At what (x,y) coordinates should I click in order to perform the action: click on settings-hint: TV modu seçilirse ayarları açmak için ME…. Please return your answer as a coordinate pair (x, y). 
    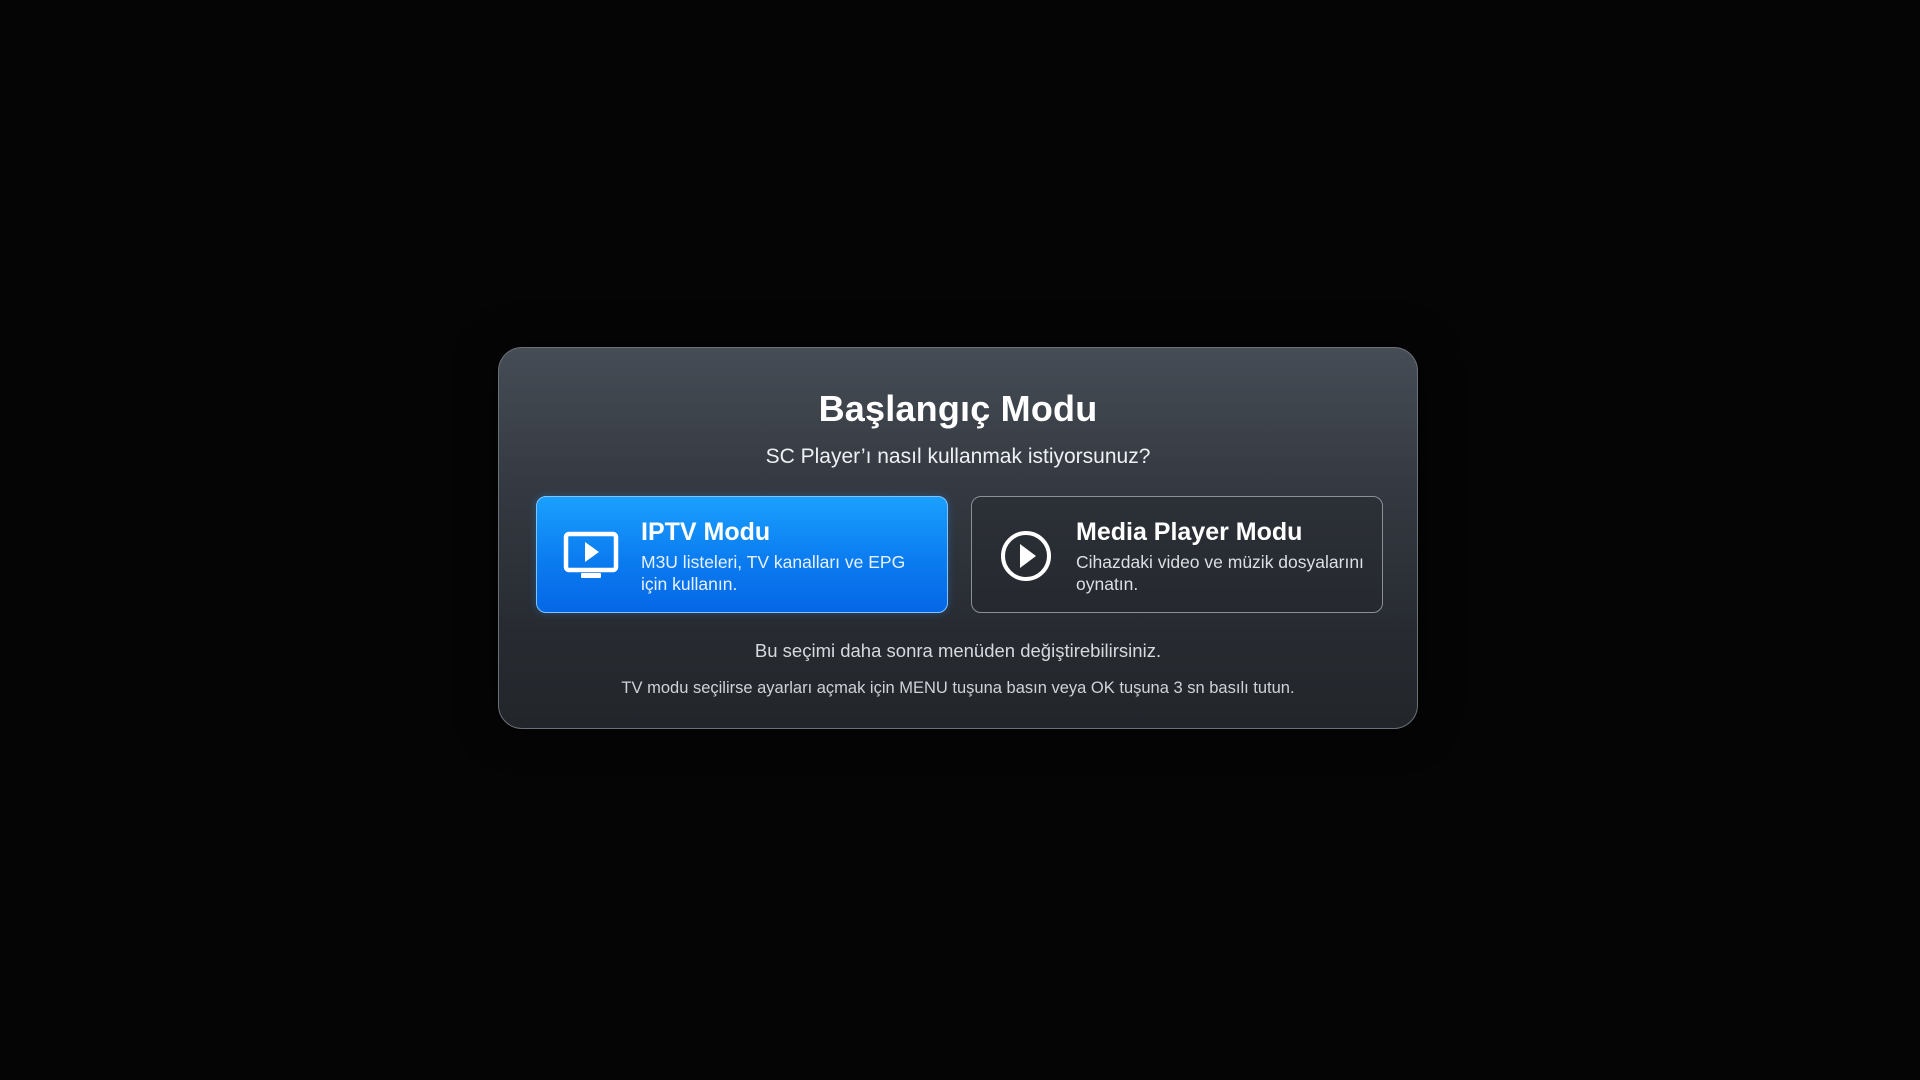
    Looking at the image, I should click on (958, 688).